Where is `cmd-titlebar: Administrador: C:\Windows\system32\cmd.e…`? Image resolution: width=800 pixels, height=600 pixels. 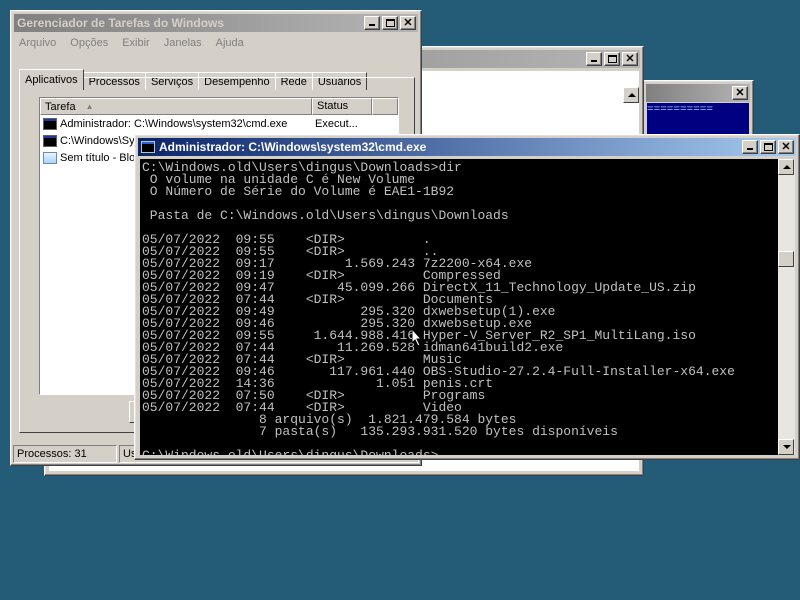
cmd-titlebar: Administrador: C:\Windows\system32\cmd.e… is located at coordinates (467, 147).